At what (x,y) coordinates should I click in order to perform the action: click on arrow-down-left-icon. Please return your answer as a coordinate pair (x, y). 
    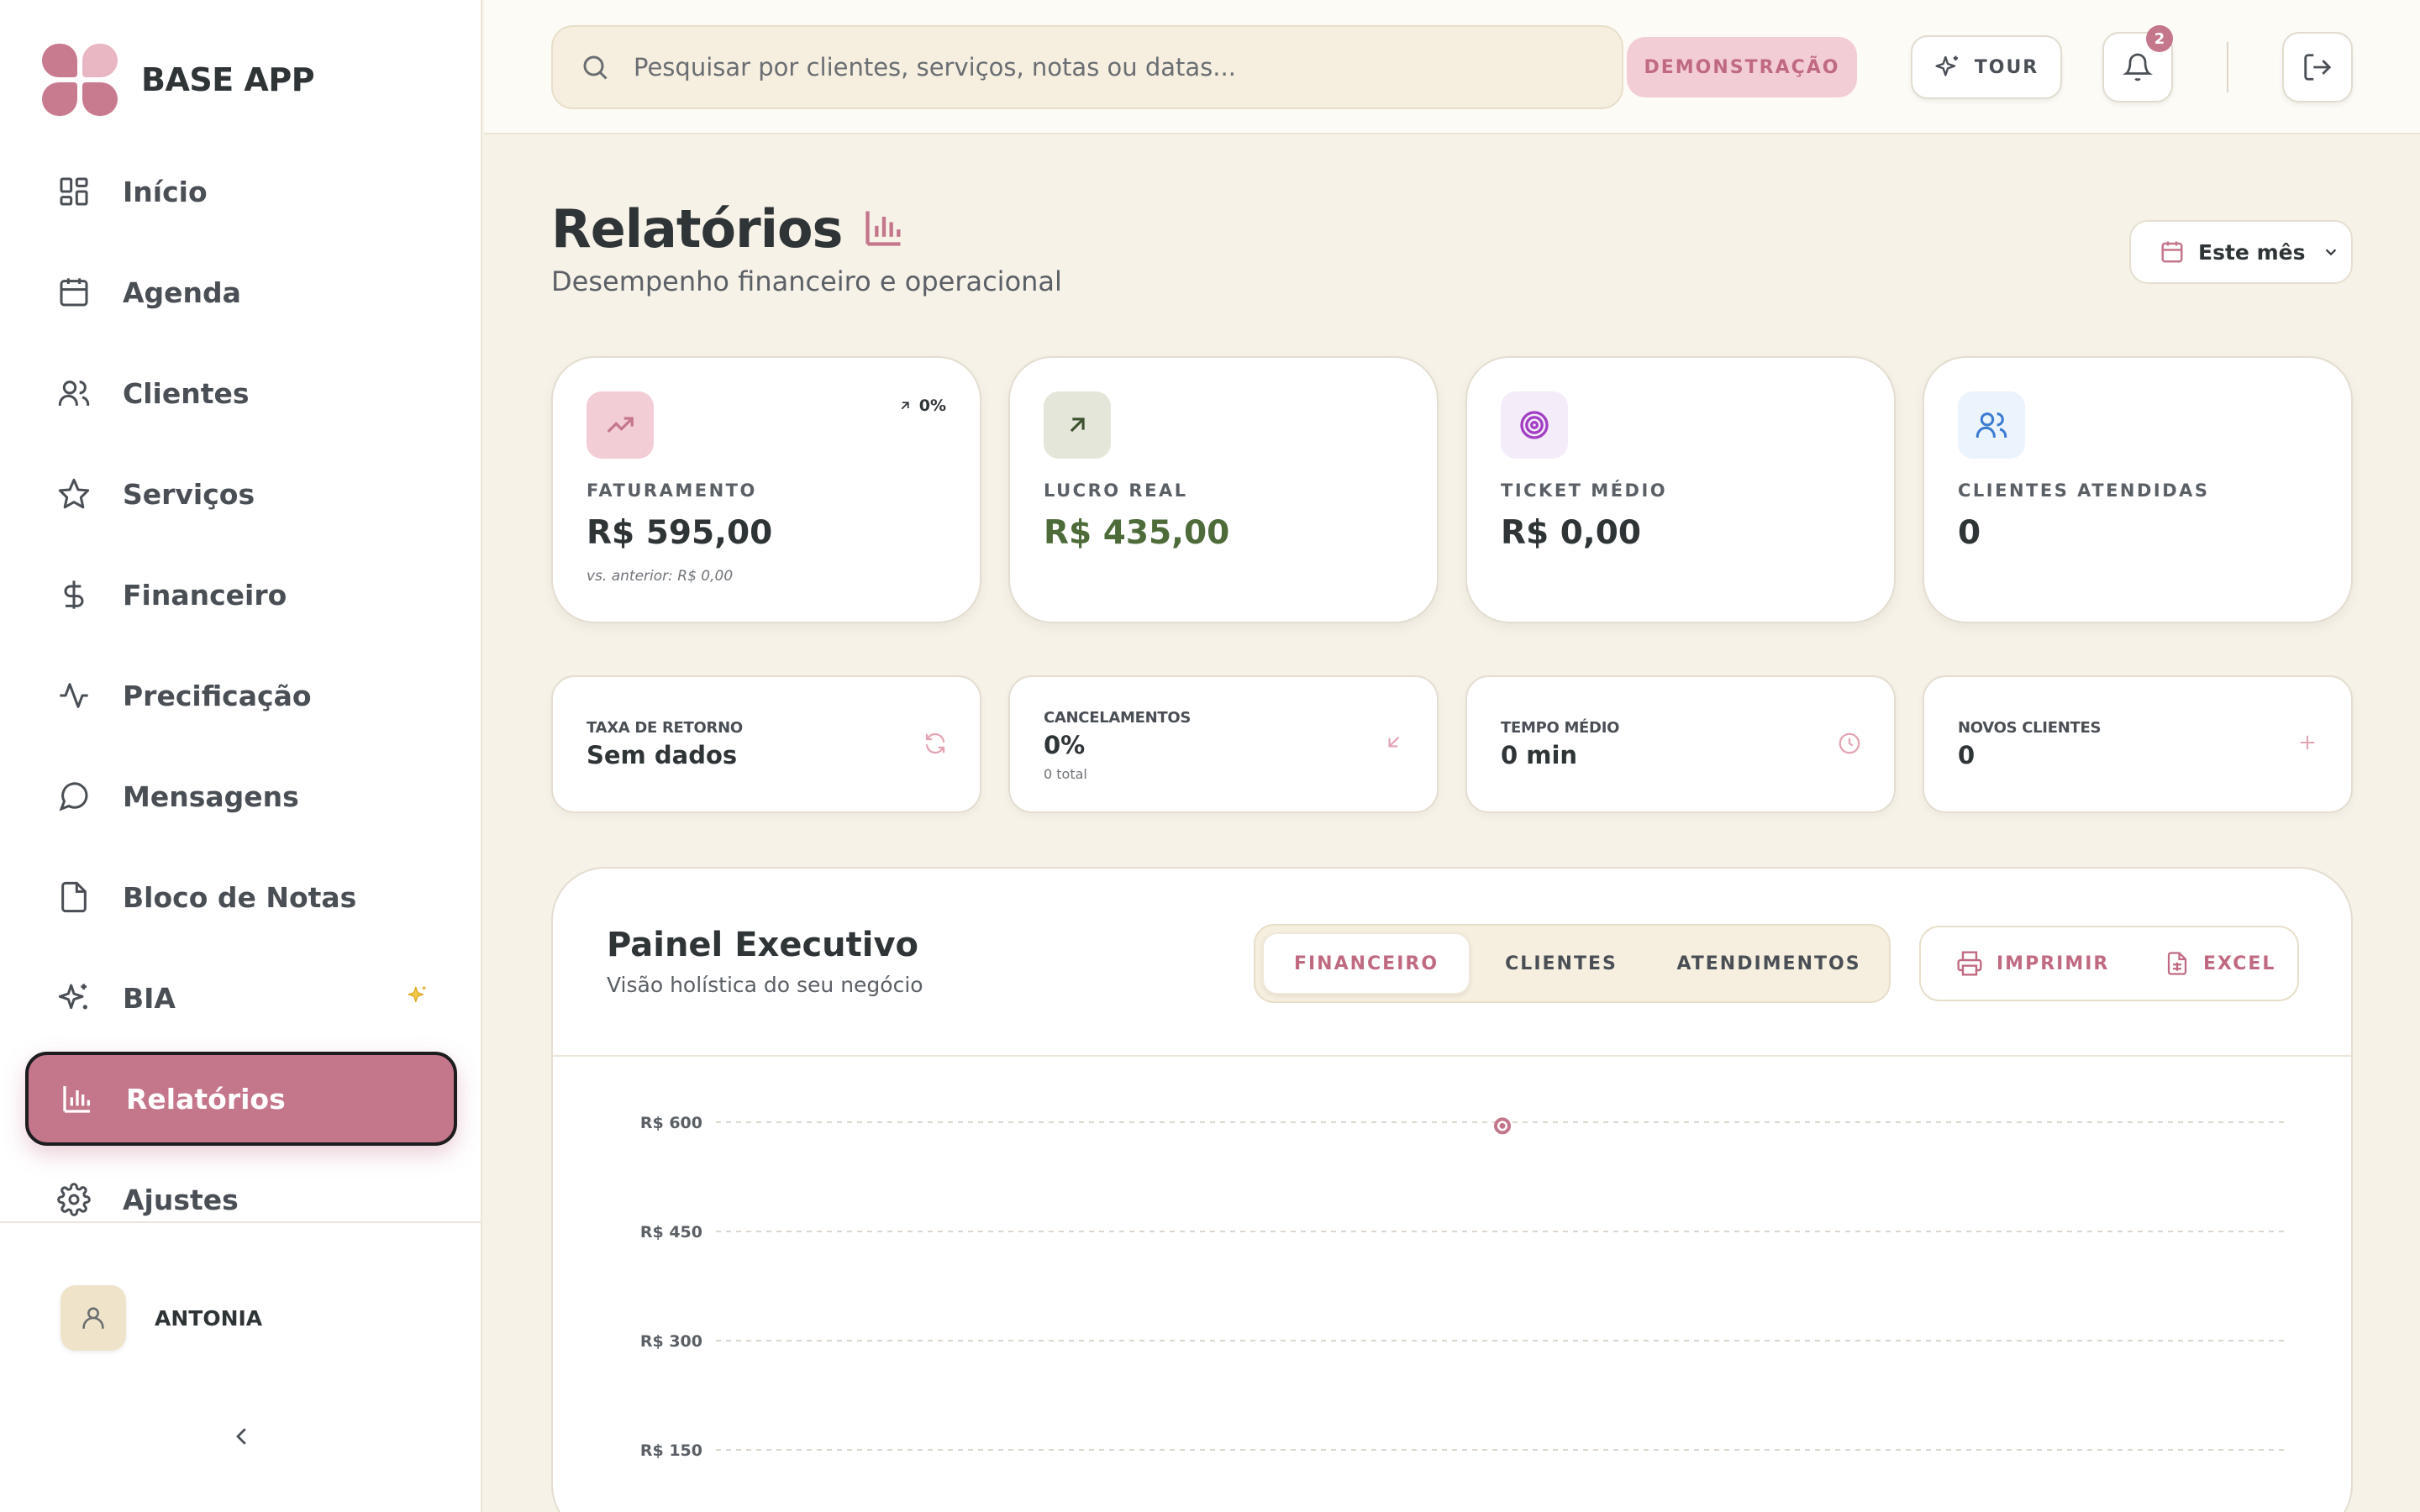
    Looking at the image, I should click on (1394, 743).